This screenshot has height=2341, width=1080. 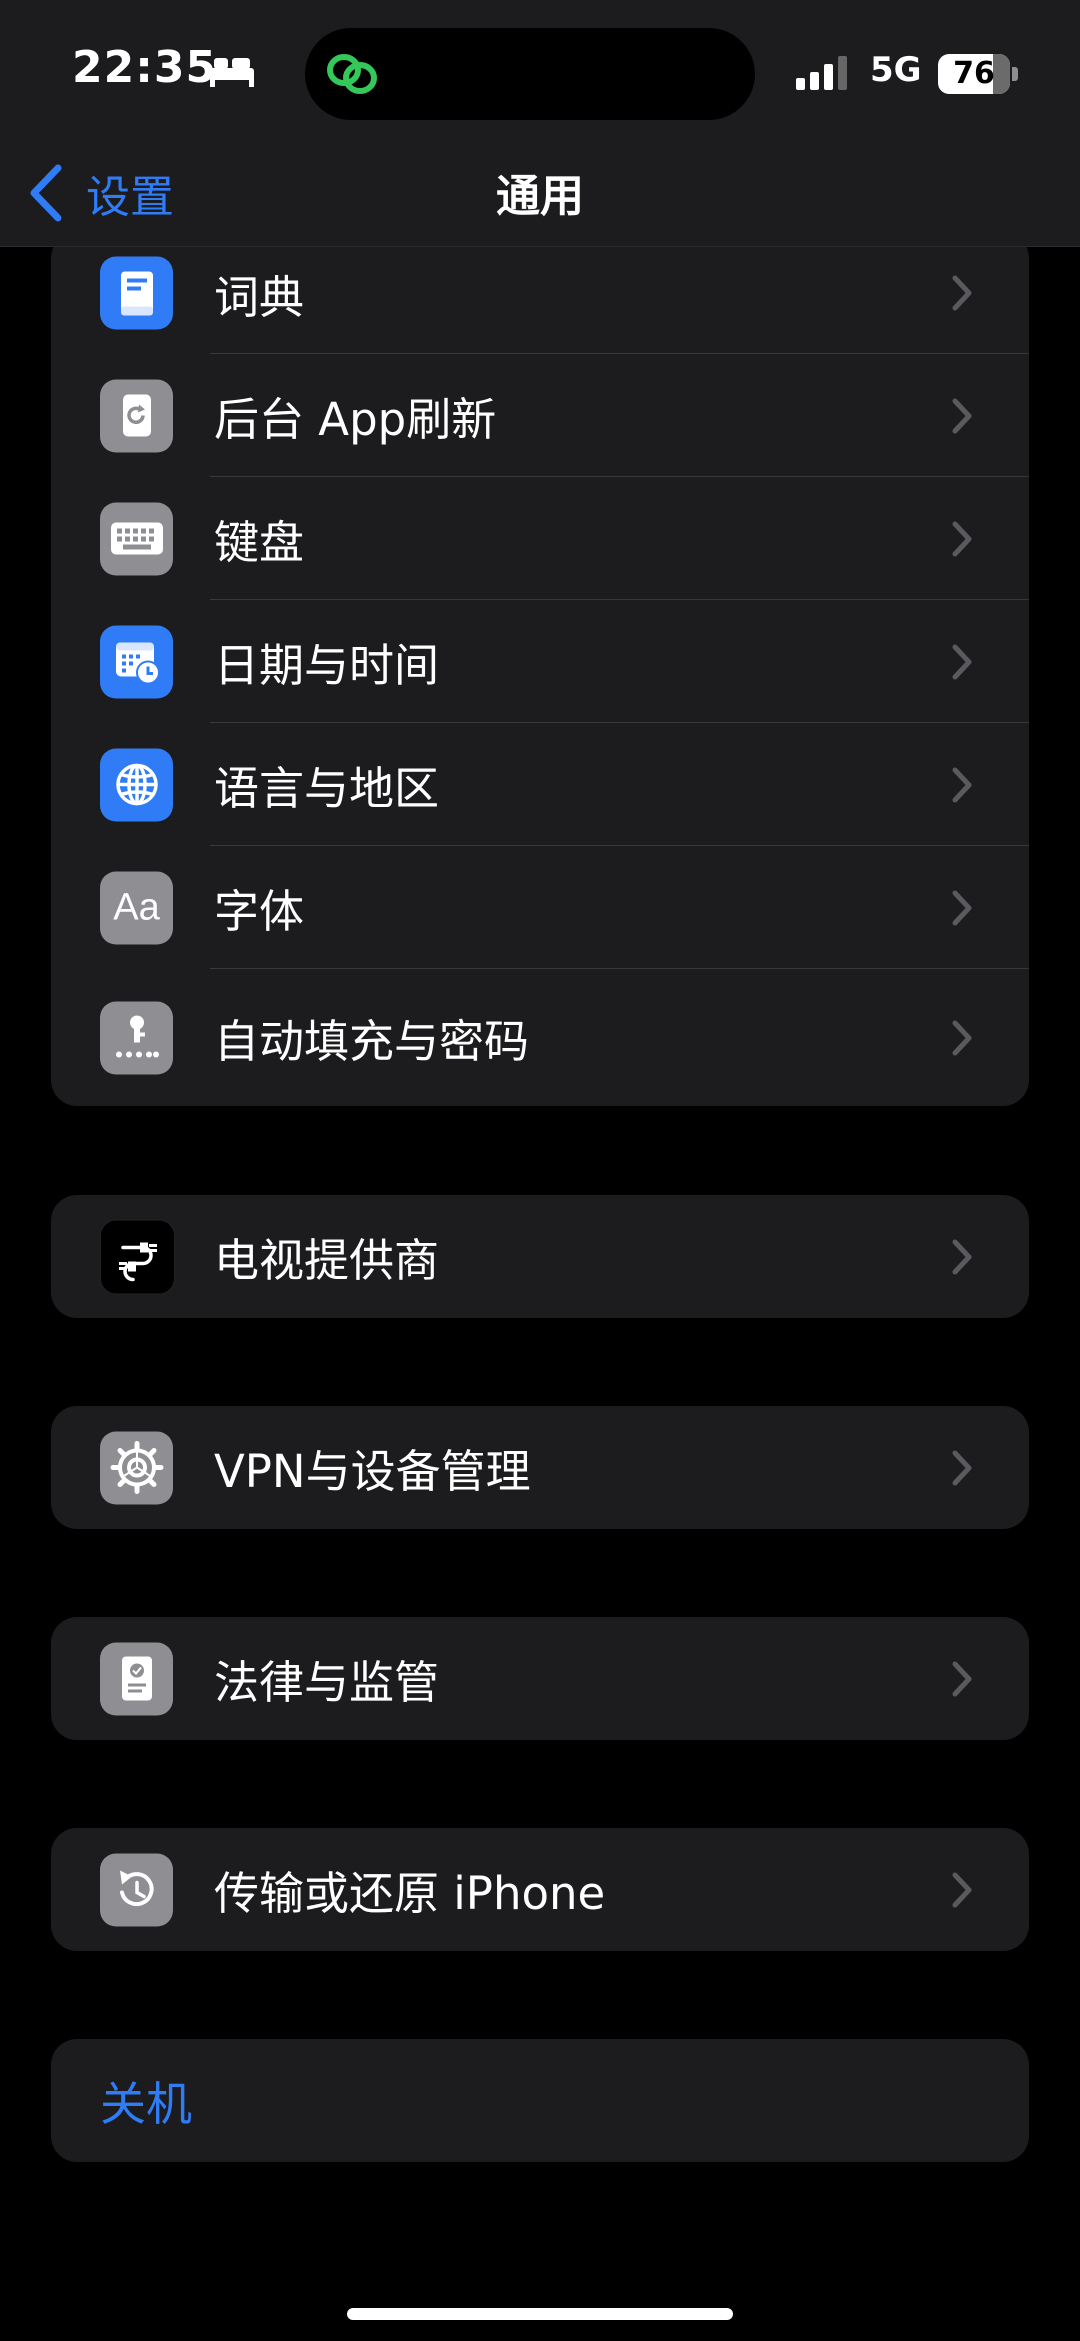 I want to click on settings-group-shutdown: 关机, so click(x=540, y=2100).